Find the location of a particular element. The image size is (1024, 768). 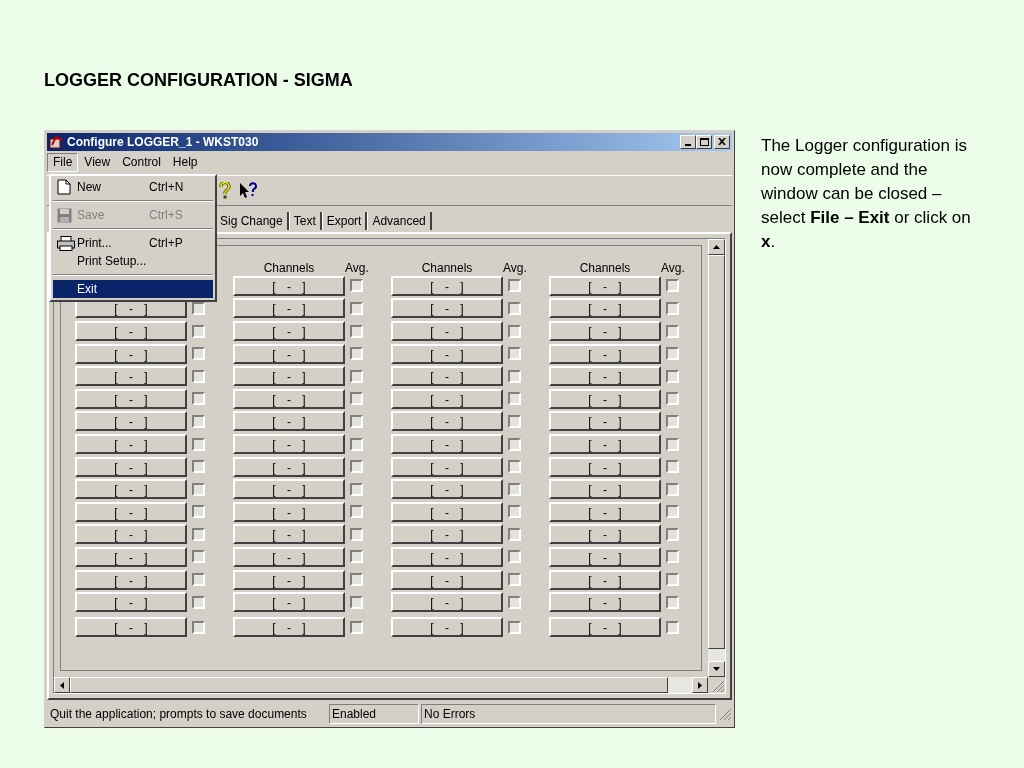

horizontal-scrollbar is located at coordinates (381, 685).